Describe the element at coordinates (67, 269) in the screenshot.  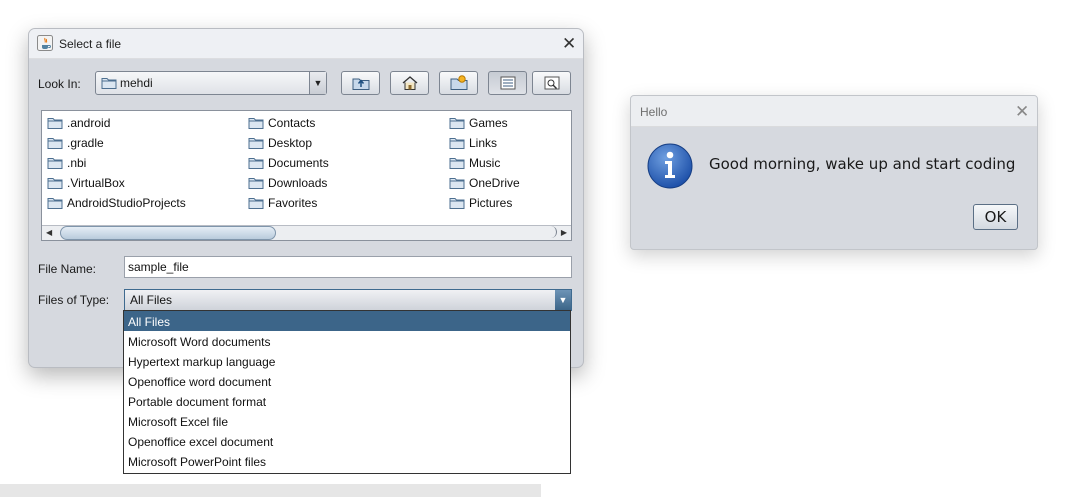
I see `file-name-label: File Name:` at that location.